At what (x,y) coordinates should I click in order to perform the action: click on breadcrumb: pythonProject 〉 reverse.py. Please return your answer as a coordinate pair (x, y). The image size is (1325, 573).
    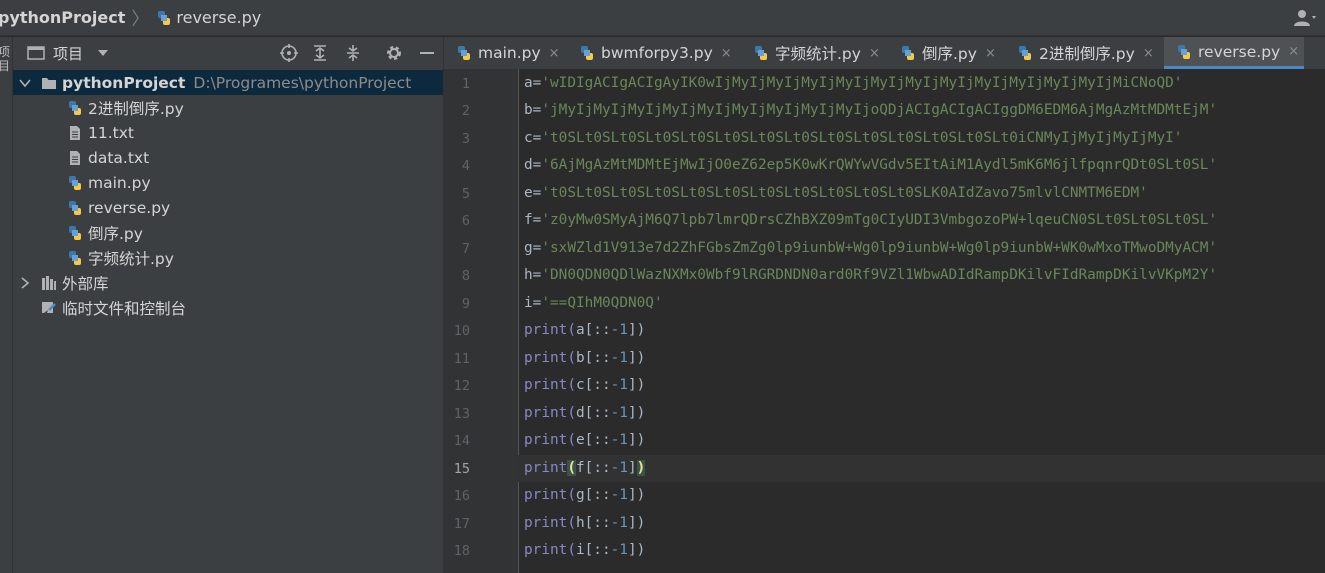
    Looking at the image, I should click on (662, 18).